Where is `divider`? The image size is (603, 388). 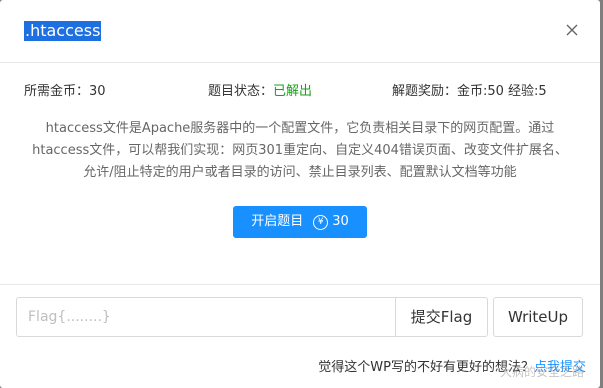
divider is located at coordinates (300, 284).